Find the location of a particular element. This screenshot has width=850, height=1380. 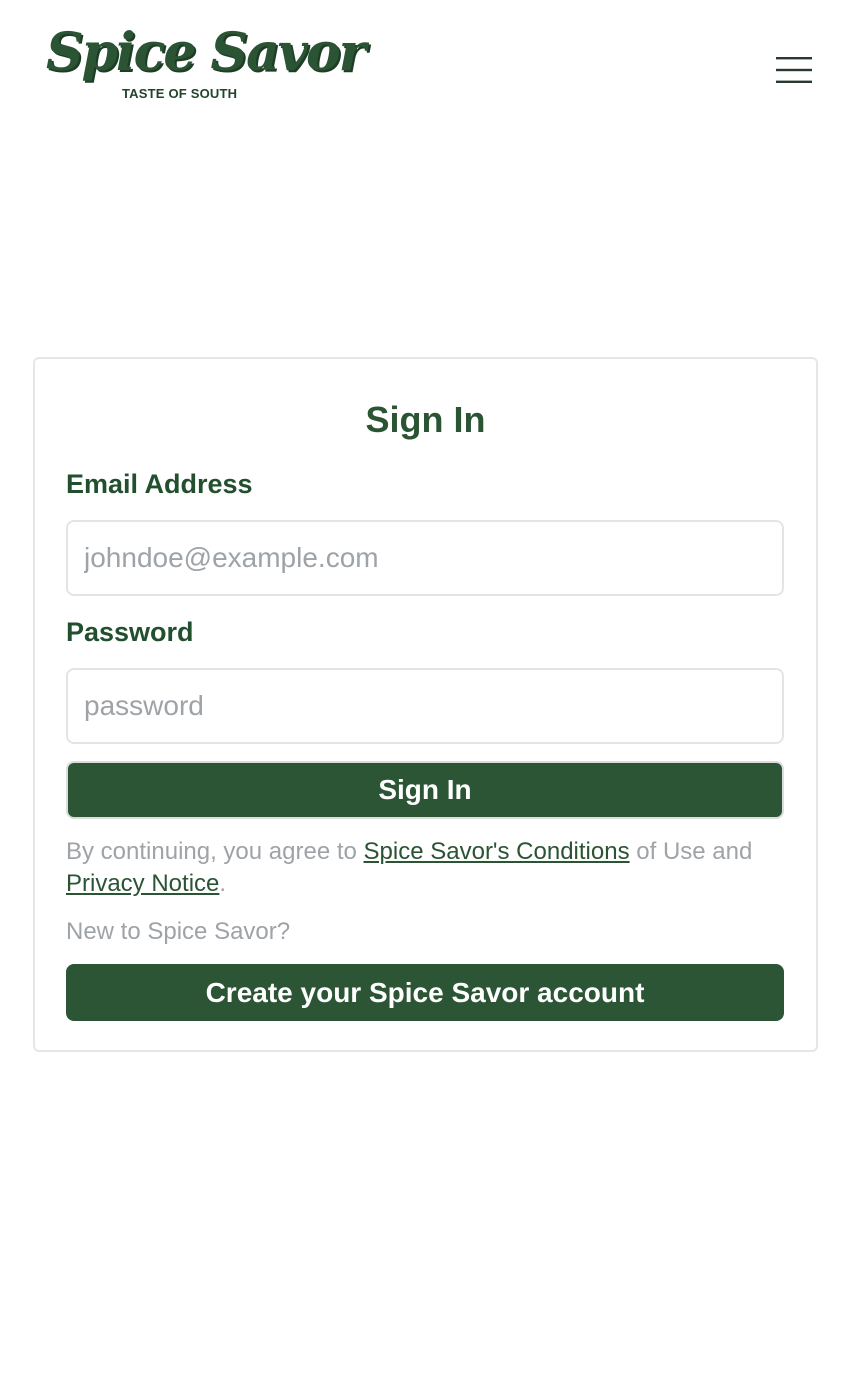

terms-suffix: . is located at coordinates (223, 883).